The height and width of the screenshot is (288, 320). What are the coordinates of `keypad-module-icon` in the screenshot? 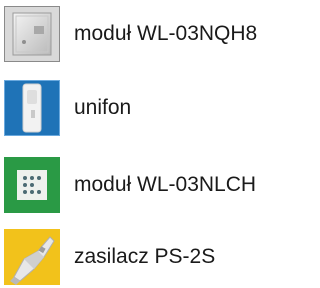 It's located at (32, 185).